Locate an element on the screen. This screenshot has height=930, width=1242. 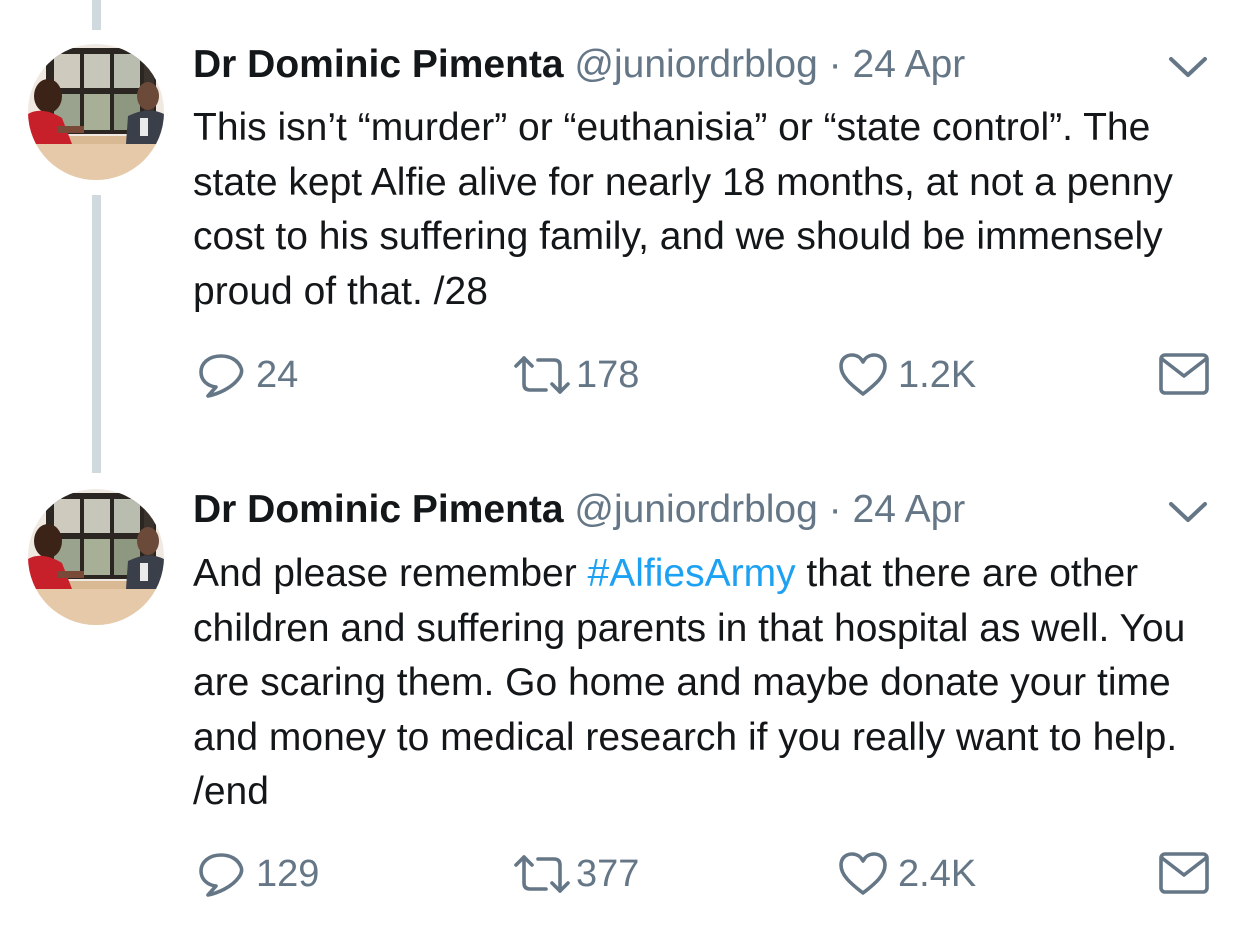
retweet-button: 178 is located at coordinates (575, 375).